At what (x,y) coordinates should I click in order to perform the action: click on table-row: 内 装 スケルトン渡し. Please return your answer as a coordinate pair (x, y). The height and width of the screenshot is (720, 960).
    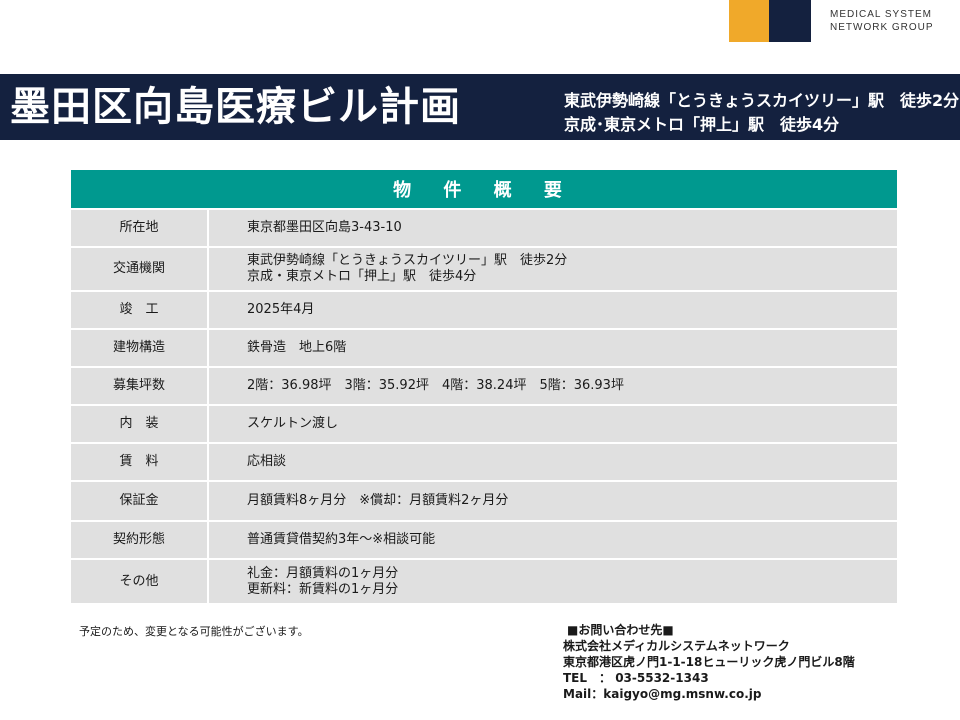
    Looking at the image, I should click on (484, 423).